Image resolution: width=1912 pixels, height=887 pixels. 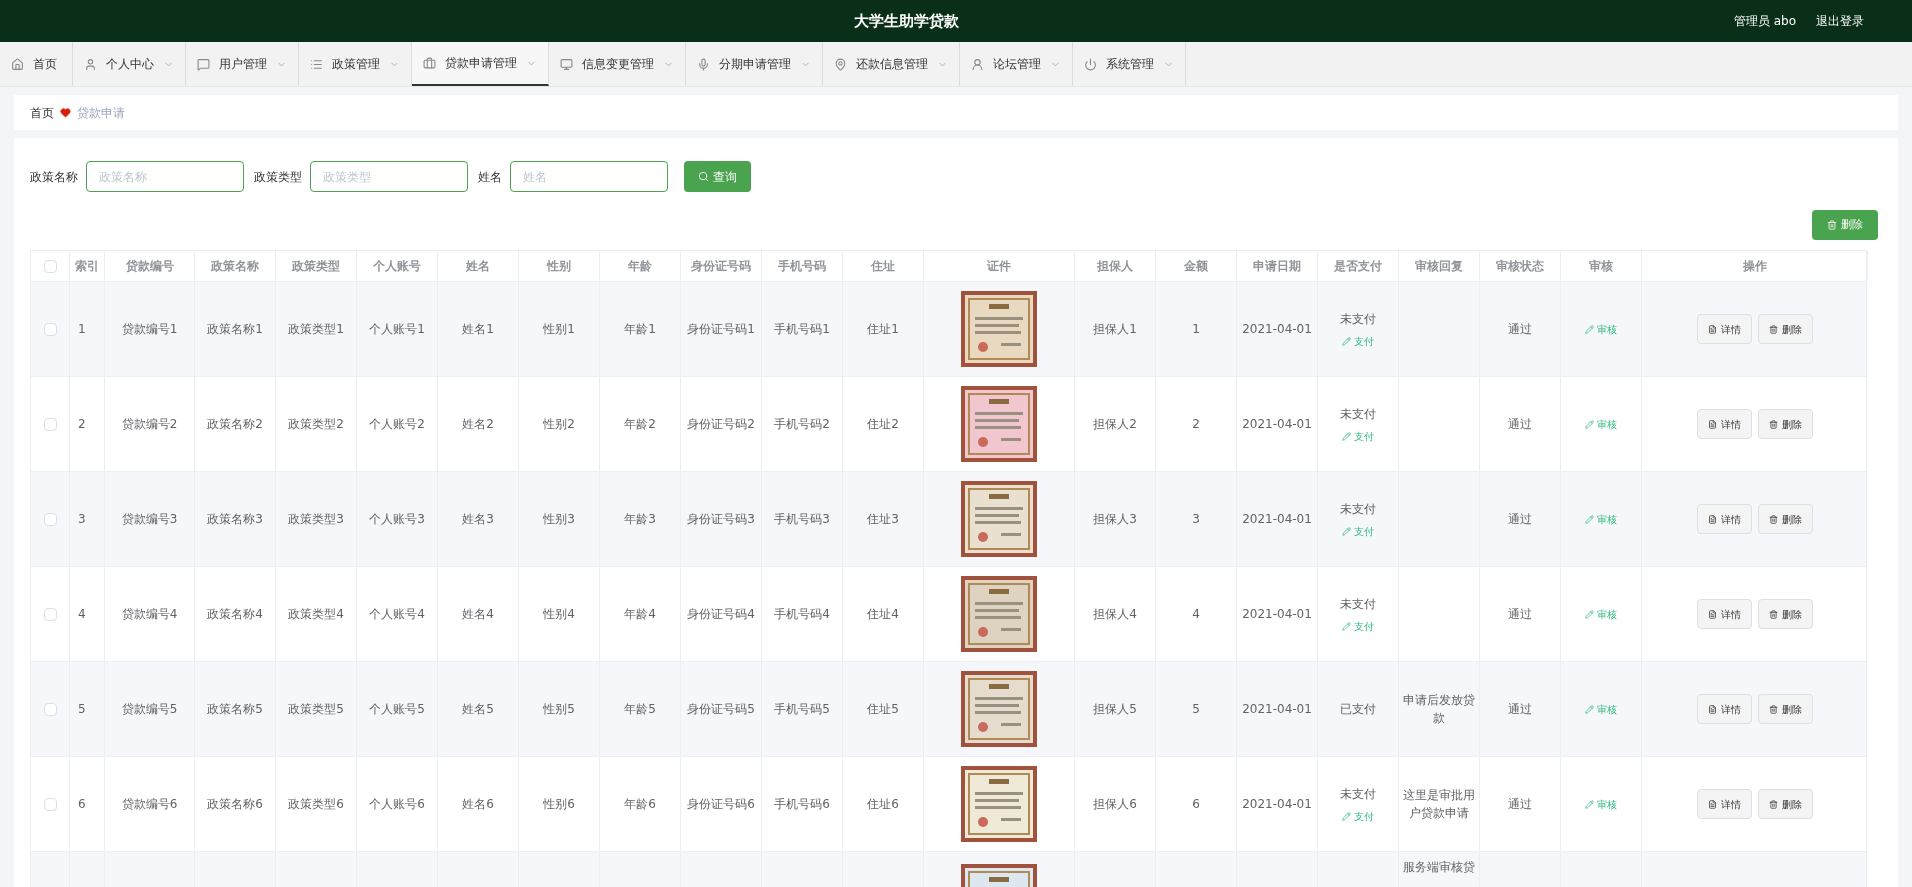 What do you see at coordinates (802, 424) in the screenshot?
I see `table-cell-text: 手机号码2` at bounding box center [802, 424].